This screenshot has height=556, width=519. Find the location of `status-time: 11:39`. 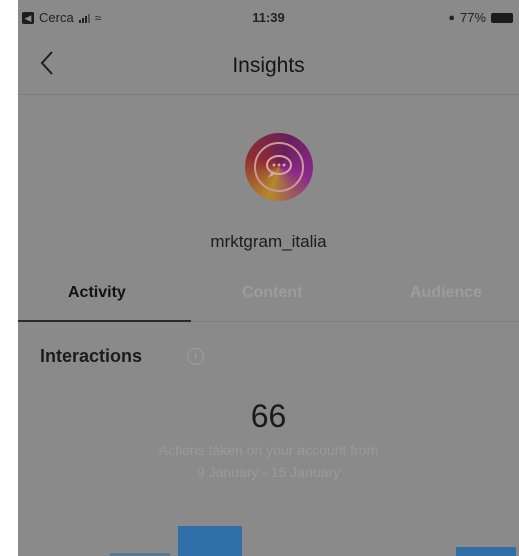

status-time: 11:39 is located at coordinates (268, 17).